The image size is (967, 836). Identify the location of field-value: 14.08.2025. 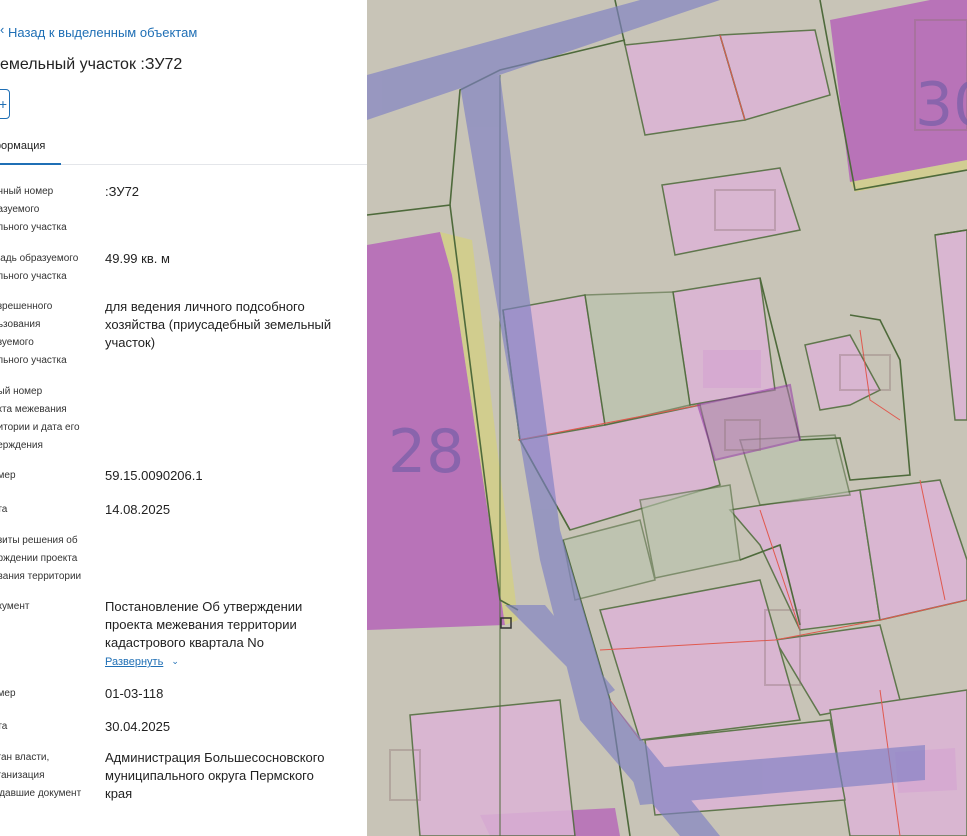
(138, 509).